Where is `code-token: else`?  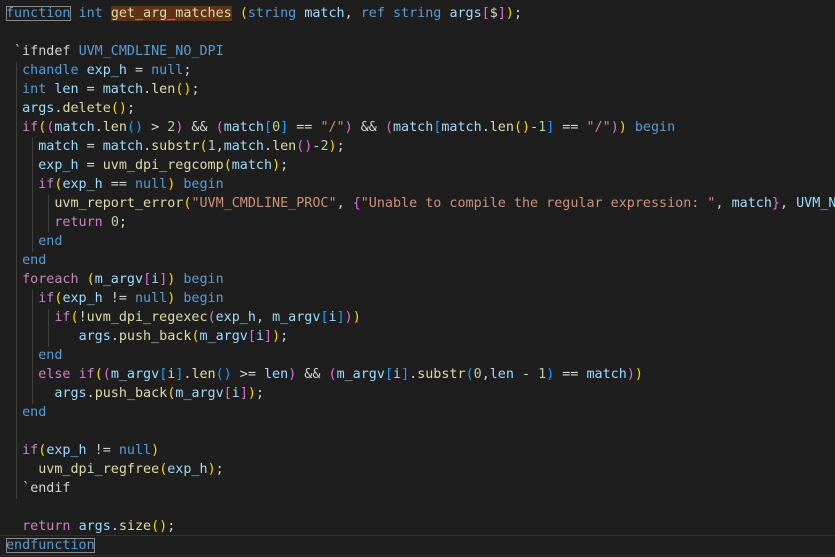
code-token: else is located at coordinates (54, 374).